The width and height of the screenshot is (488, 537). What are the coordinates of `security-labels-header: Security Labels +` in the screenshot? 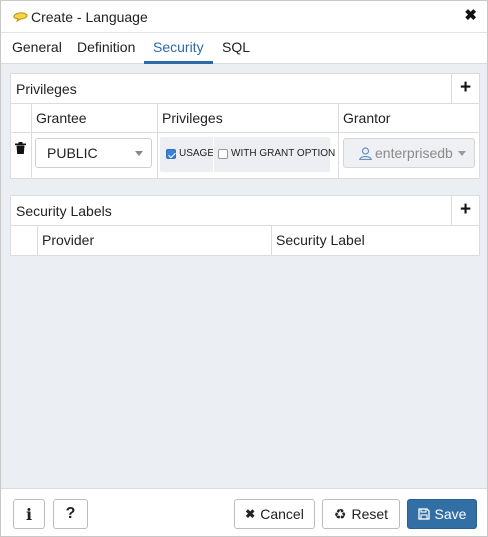 It's located at (245, 211).